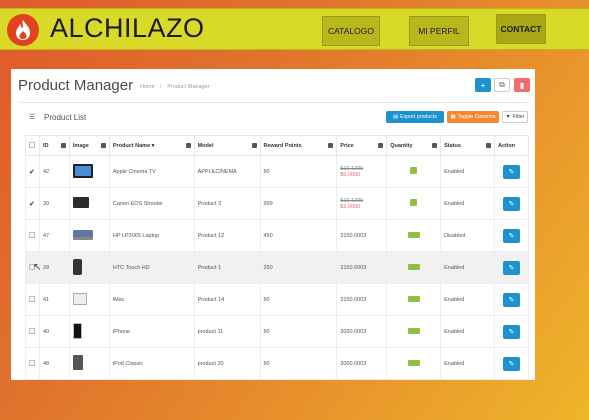 This screenshot has width=589, height=420. What do you see at coordinates (151, 235) in the screenshot?
I see `product-name-cell: HP LP3065 Laptop` at bounding box center [151, 235].